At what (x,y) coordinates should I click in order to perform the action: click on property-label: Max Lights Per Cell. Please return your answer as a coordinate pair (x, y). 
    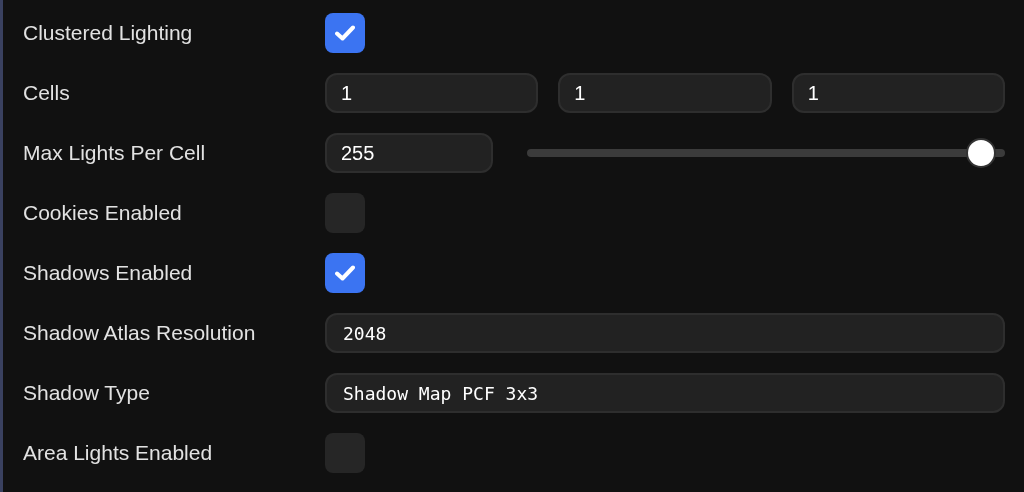
    Looking at the image, I should click on (115, 153).